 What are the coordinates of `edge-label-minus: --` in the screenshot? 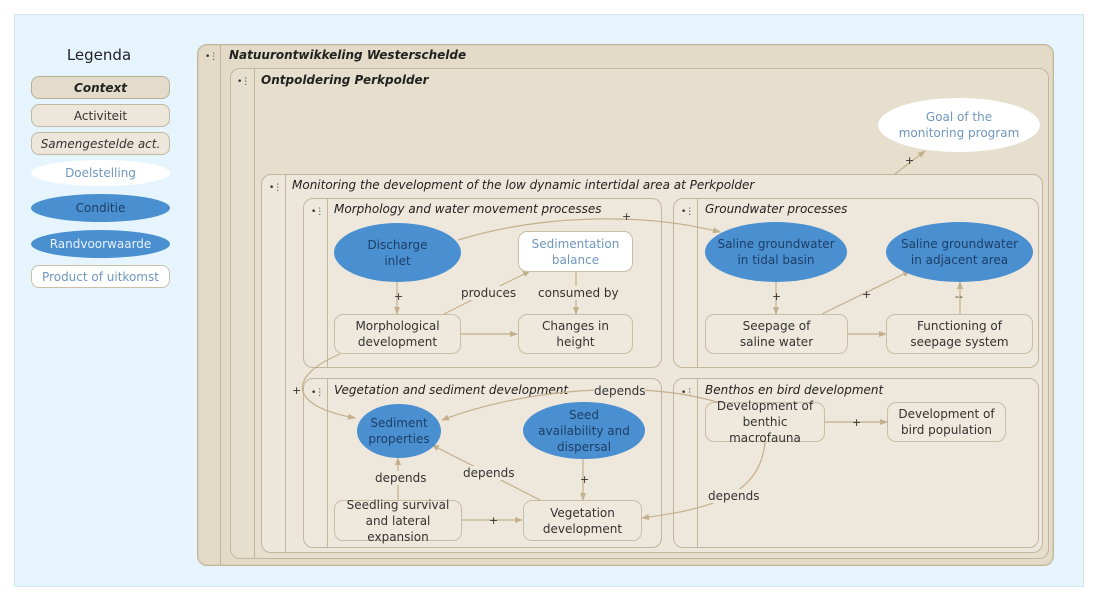 It's located at (959, 296).